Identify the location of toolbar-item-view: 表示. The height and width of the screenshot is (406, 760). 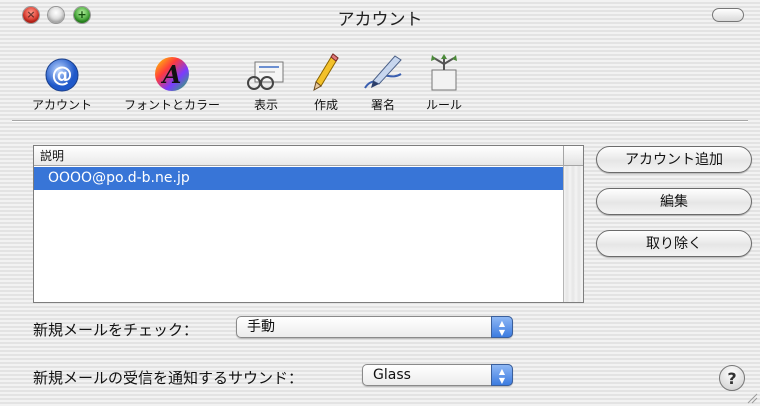
(266, 82).